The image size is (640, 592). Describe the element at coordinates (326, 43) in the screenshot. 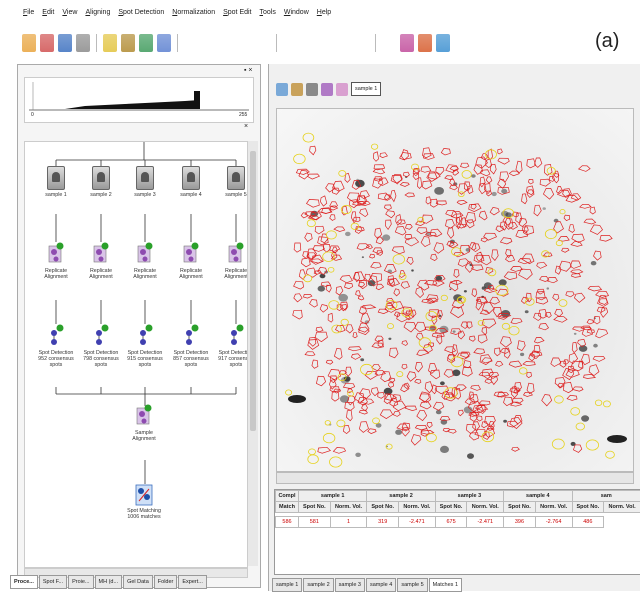

I see `image-icon` at that location.